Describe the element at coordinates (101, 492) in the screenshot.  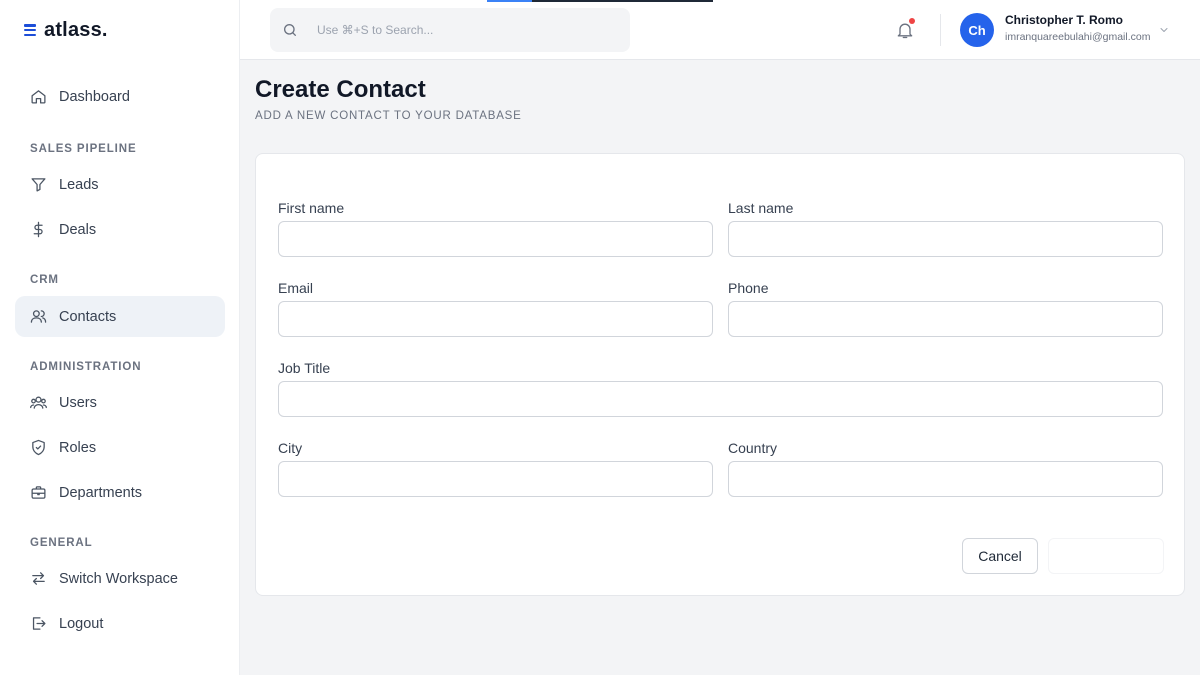
I see `sidebar-item-label: Departments` at that location.